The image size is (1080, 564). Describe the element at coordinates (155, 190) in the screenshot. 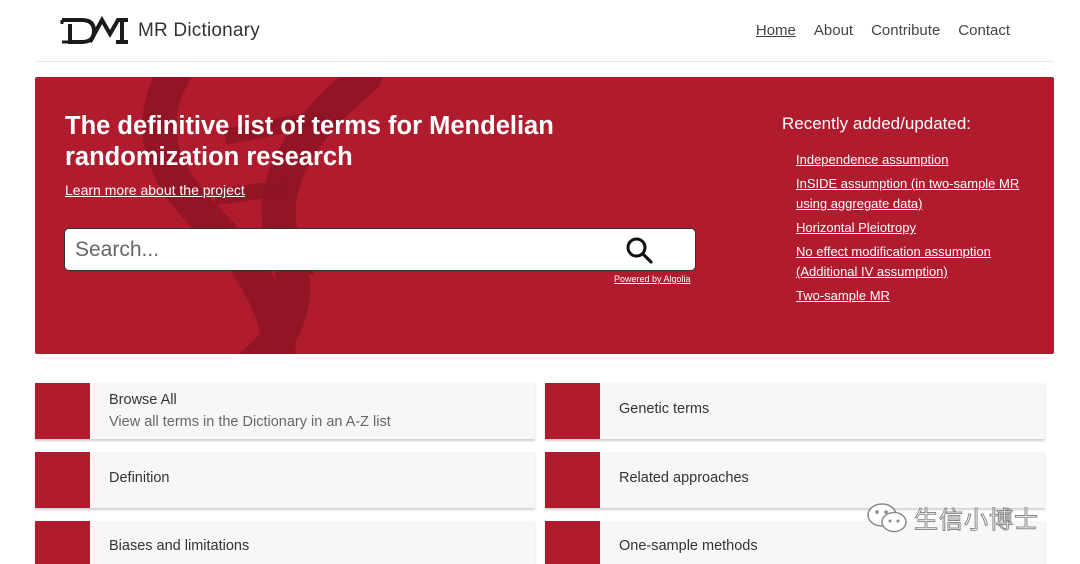

I see `learn-more-link: Learn more about the project` at that location.